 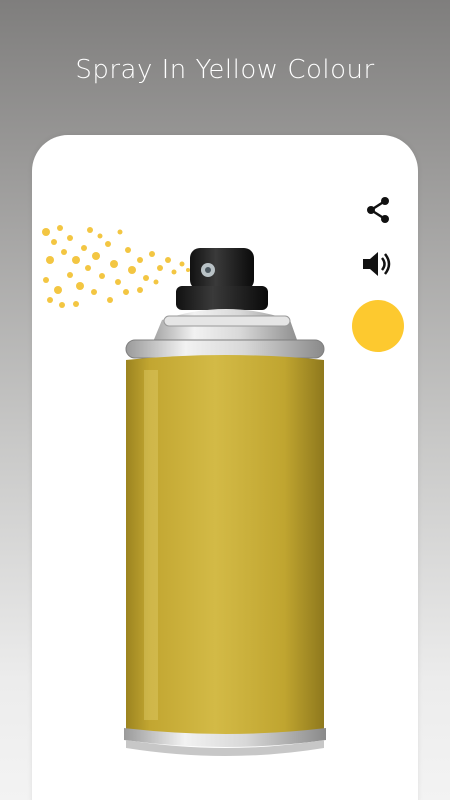 What do you see at coordinates (378, 326) in the screenshot?
I see `color-picker-button` at bounding box center [378, 326].